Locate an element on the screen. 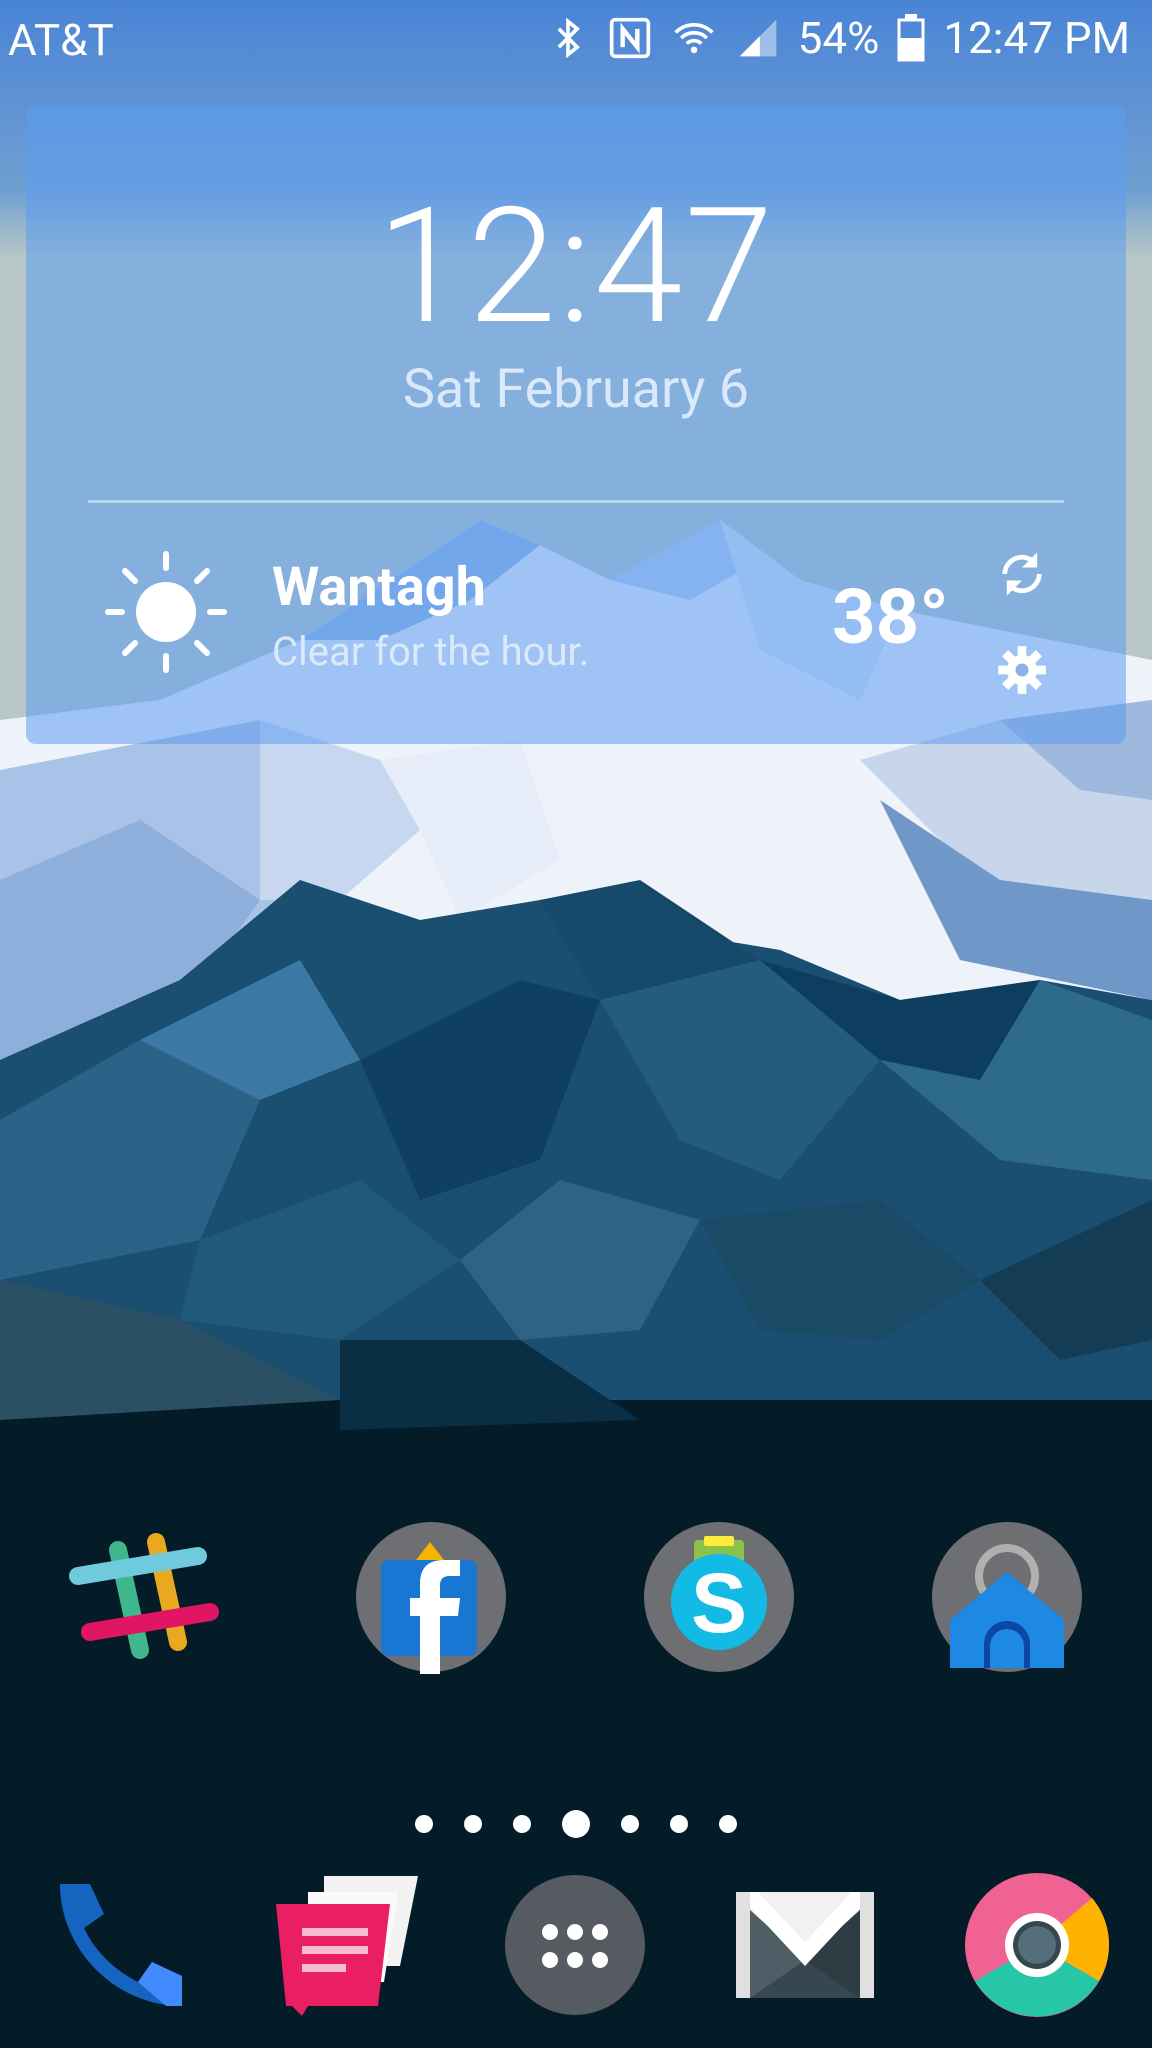  page-dot-active is located at coordinates (576, 1824).